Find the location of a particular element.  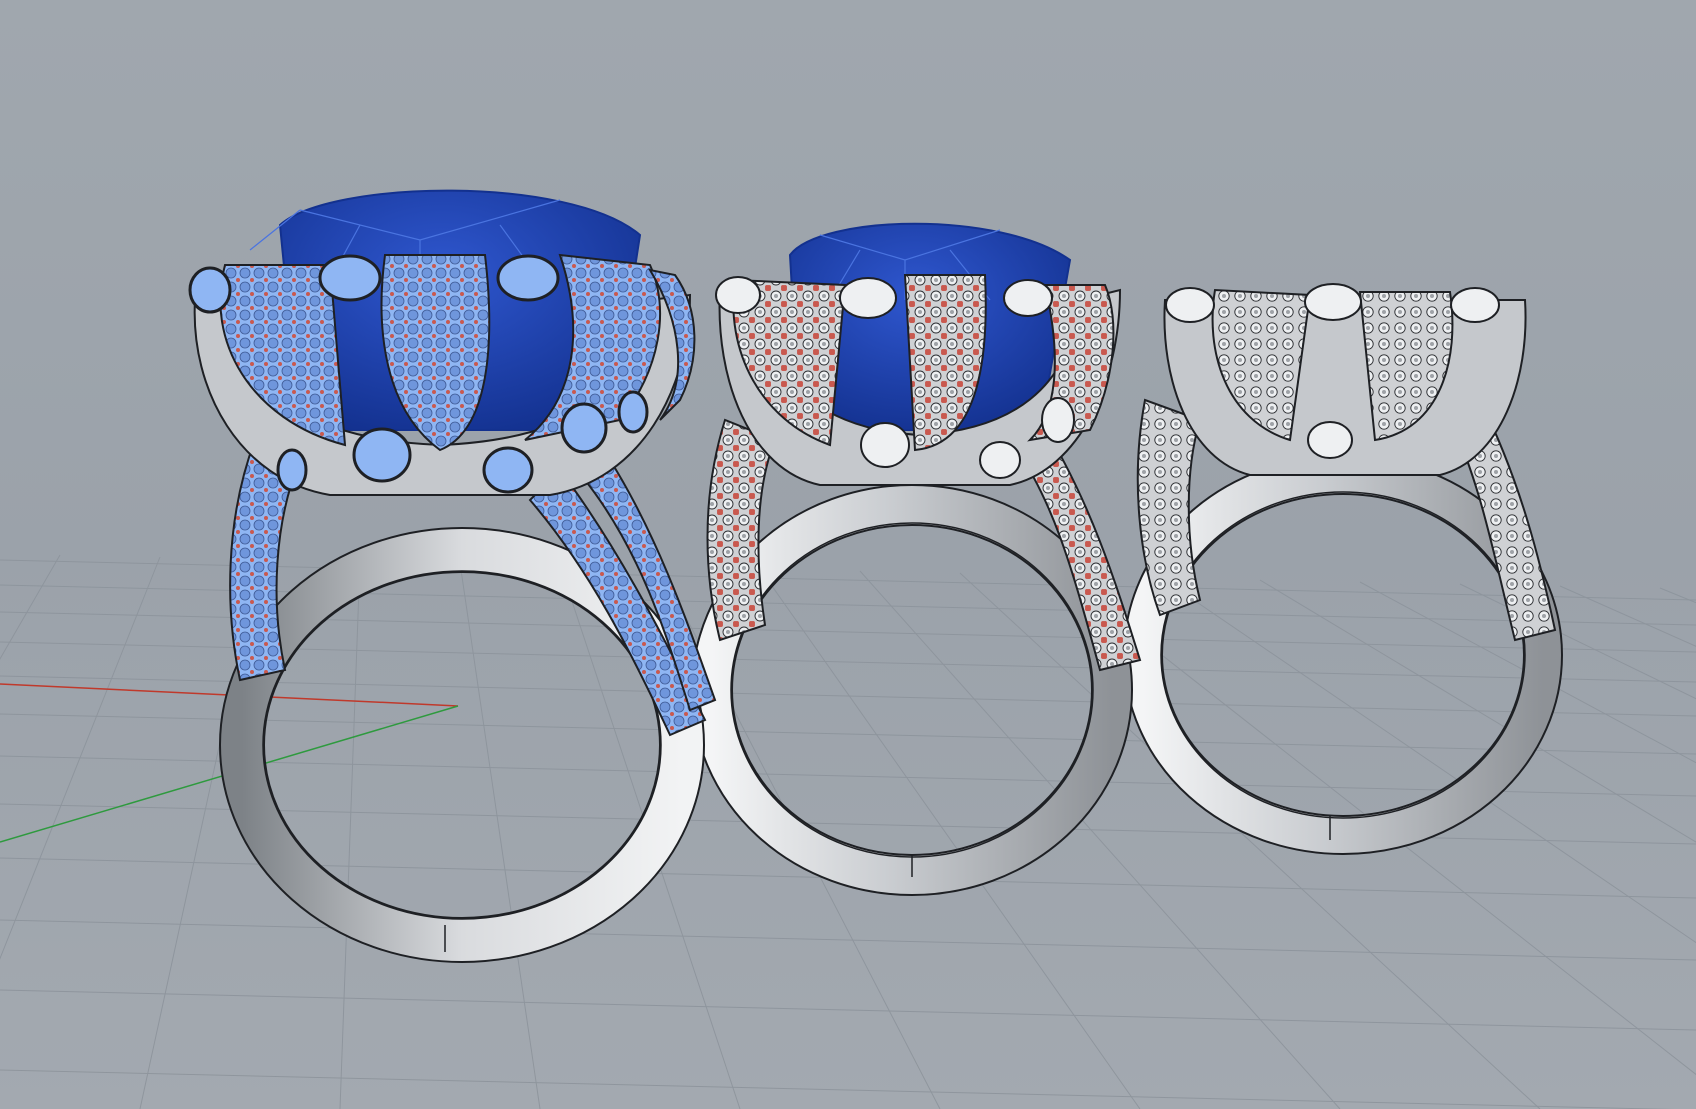

ring-3-bezel-left is located at coordinates (1190, 305).